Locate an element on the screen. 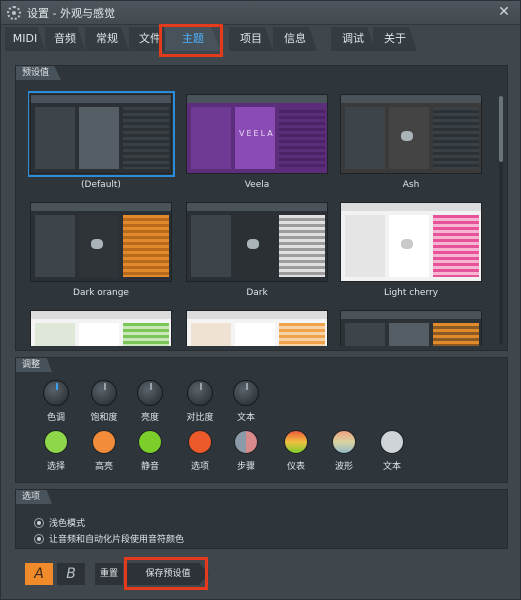  knob-row: 色调 饱和度 亮度 对比度 文本 is located at coordinates (261, 403).